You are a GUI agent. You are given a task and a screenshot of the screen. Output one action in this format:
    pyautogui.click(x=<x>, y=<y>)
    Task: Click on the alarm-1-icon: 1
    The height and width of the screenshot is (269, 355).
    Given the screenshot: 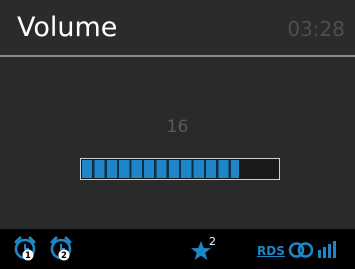 What is the action you would take?
    pyautogui.click(x=25, y=251)
    